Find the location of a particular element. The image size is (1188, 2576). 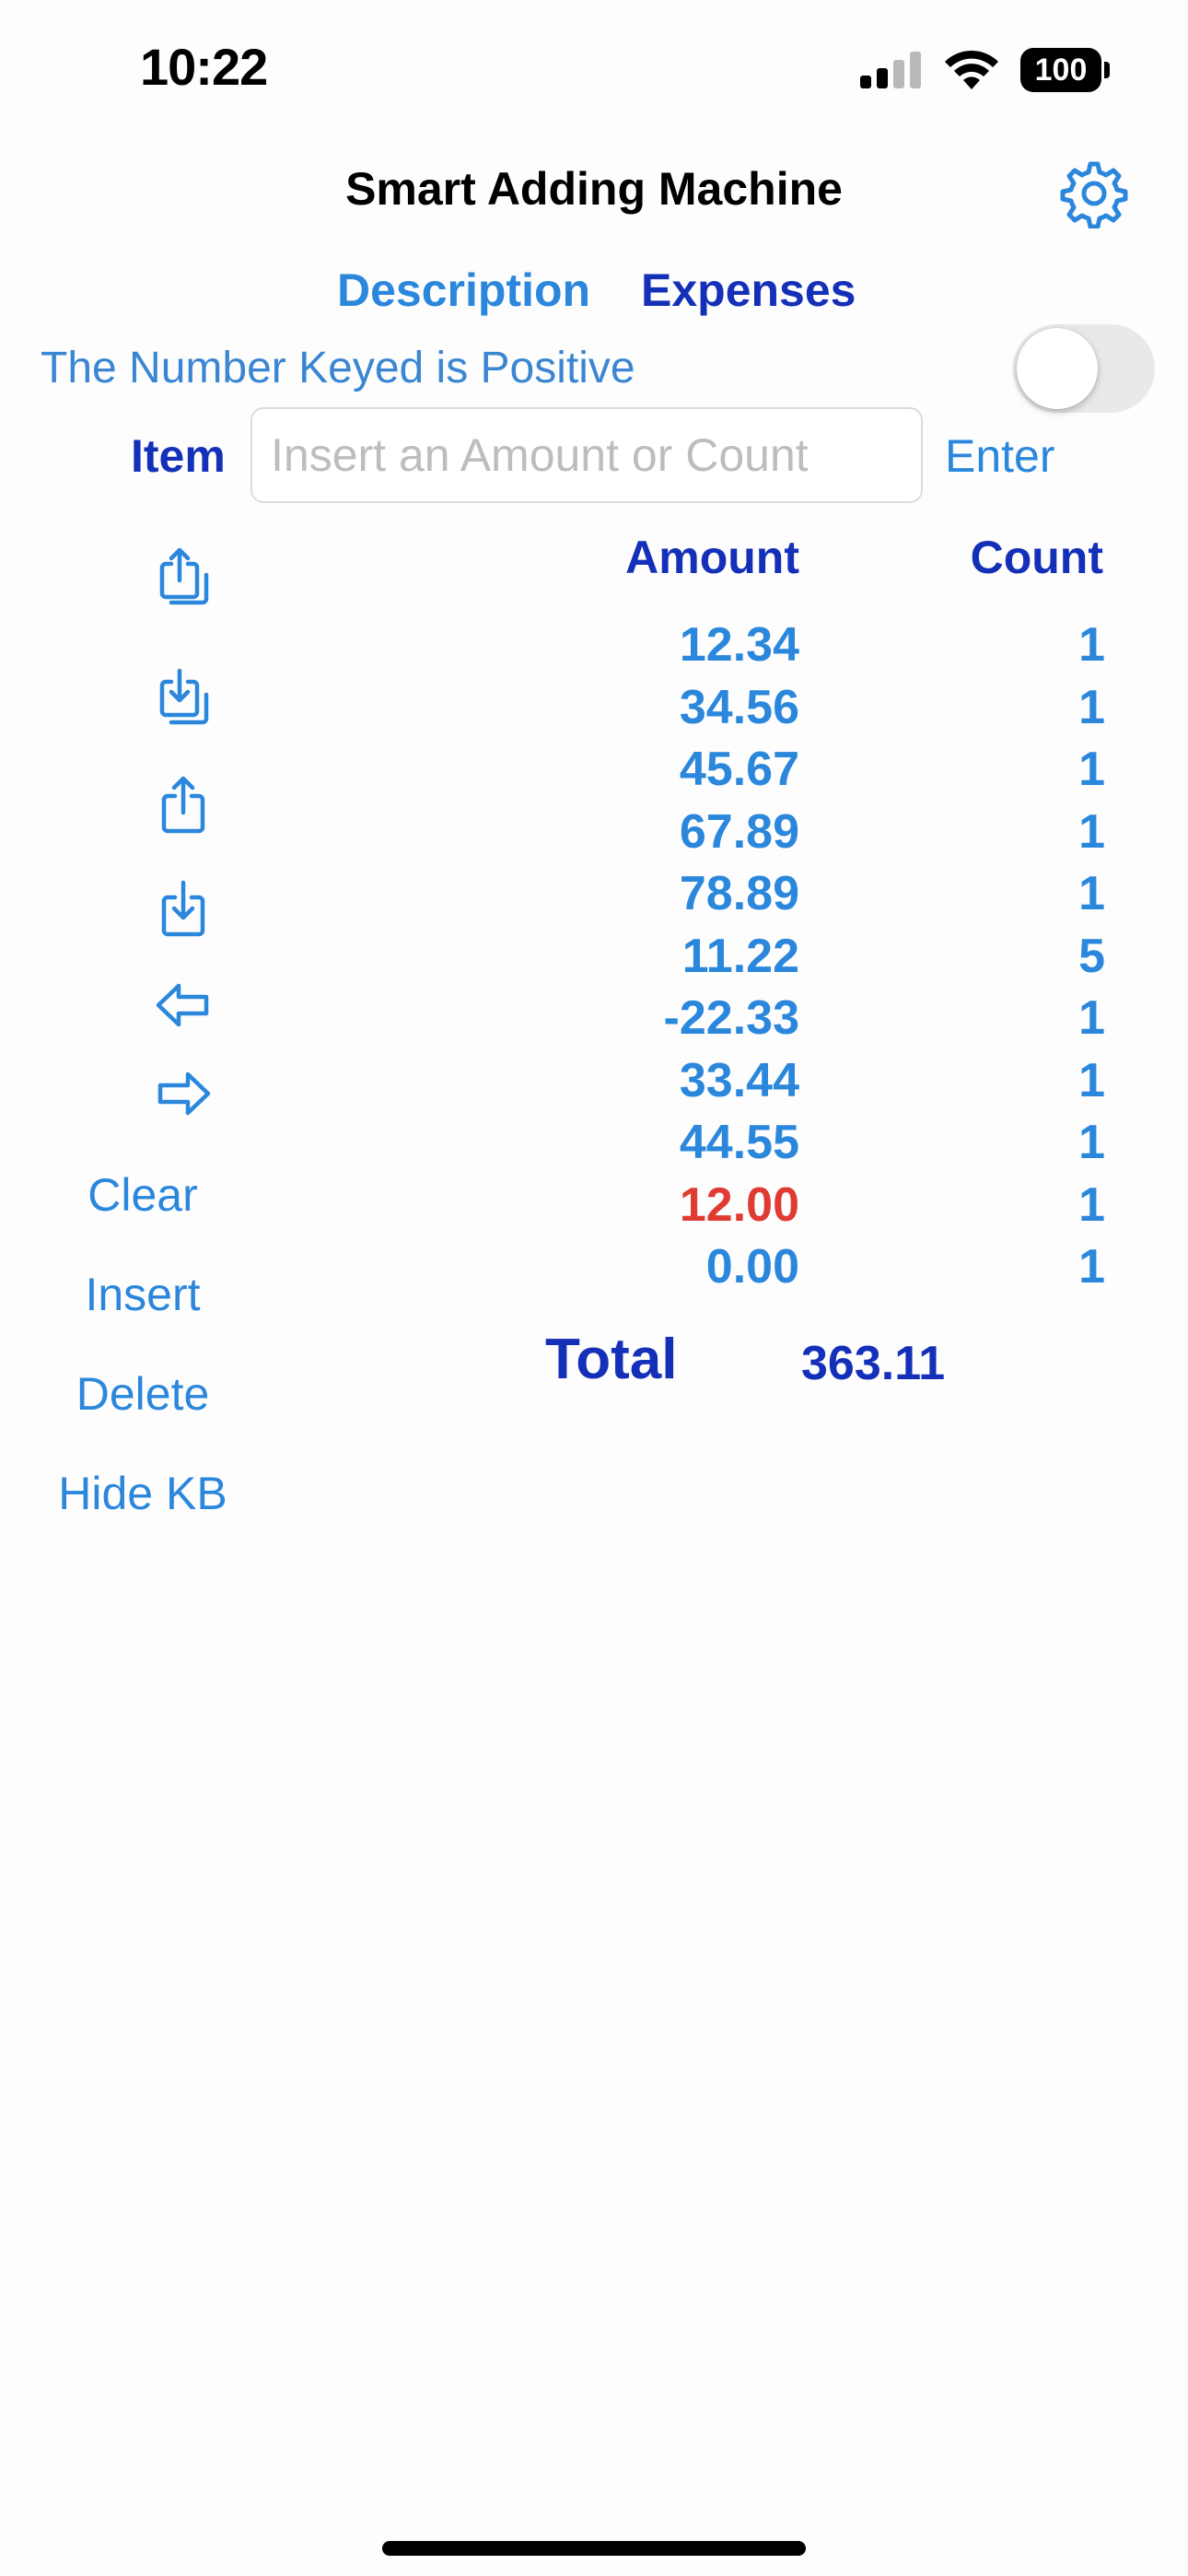

row-amount: -22.33 is located at coordinates (731, 1018).